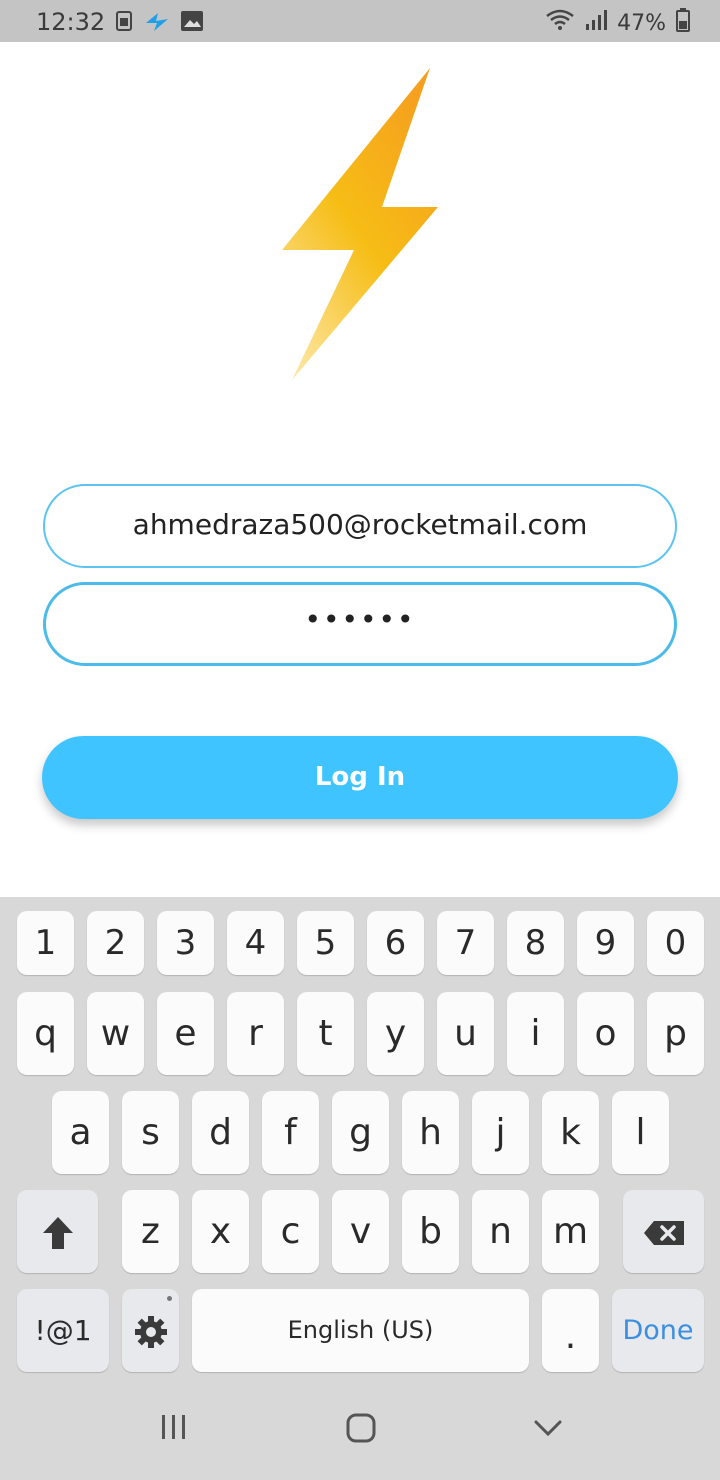 The width and height of the screenshot is (720, 1480). Describe the element at coordinates (220, 1231) in the screenshot. I see `key-x: x` at that location.